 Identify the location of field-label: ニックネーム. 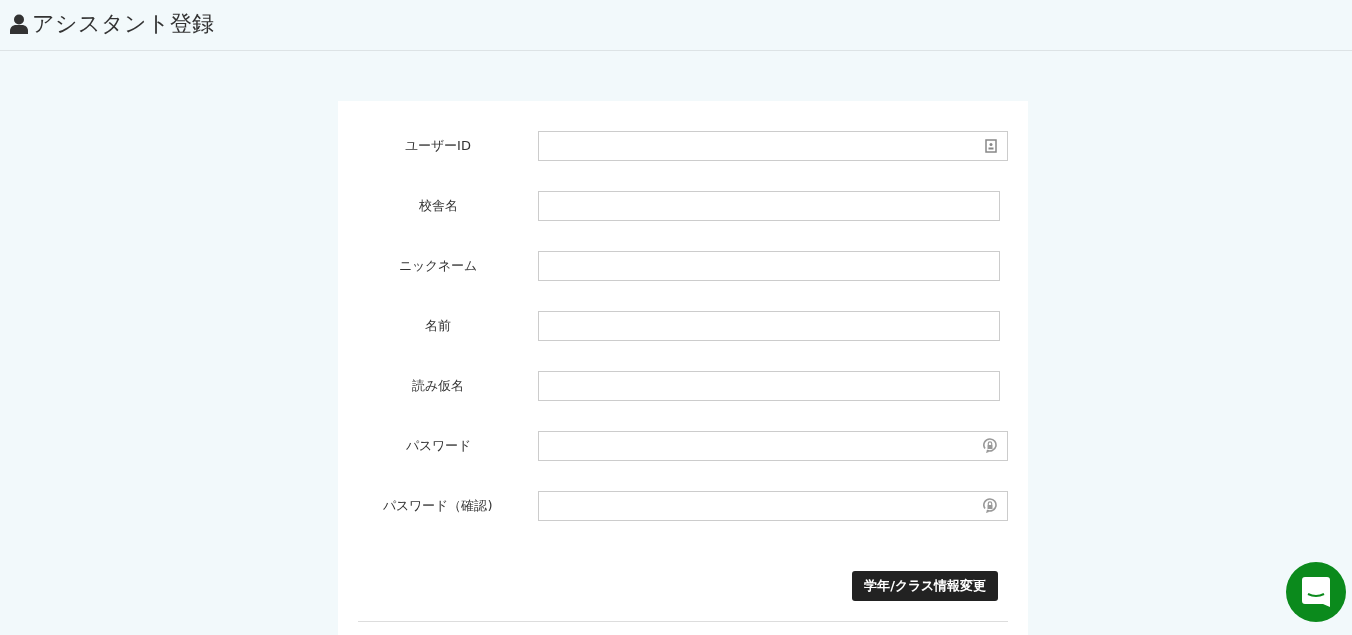
(438, 266).